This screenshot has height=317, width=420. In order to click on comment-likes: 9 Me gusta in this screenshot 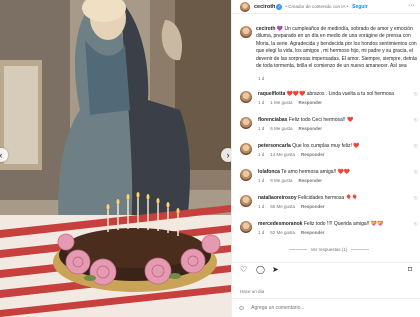, I will do `click(281, 180)`.